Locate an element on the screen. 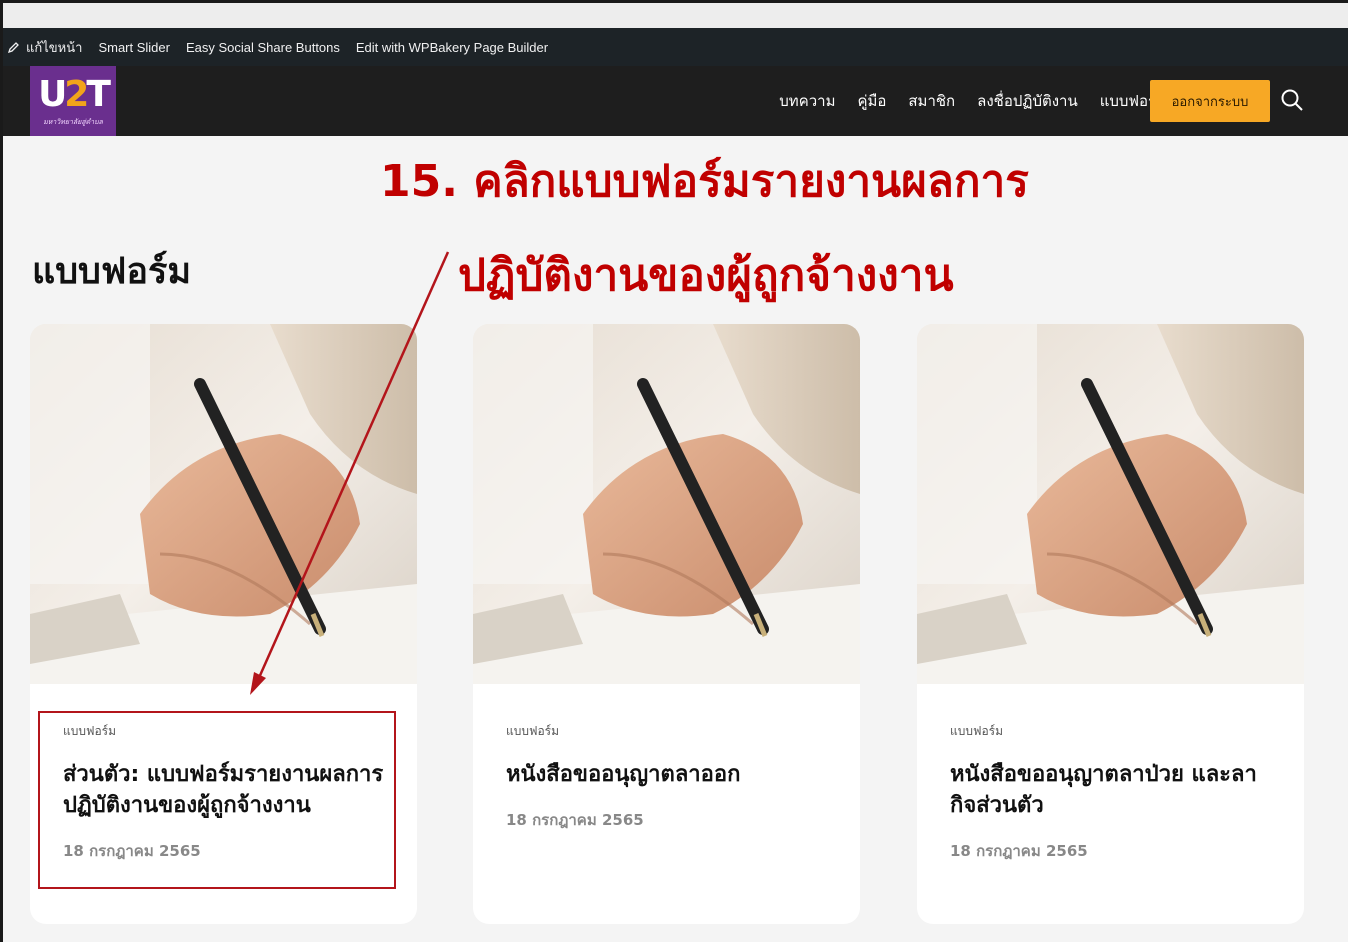 The height and width of the screenshot is (942, 1348). admin-wpbakery: Edit with WPBakery Page Builder is located at coordinates (452, 47).